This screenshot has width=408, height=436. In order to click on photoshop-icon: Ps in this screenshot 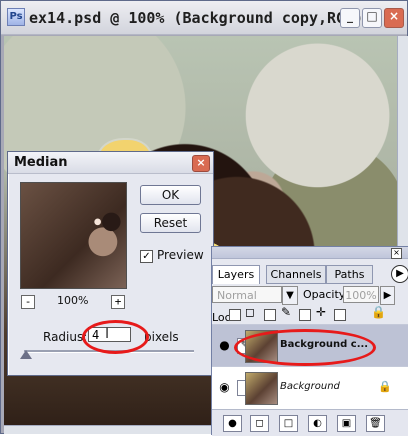, I will do `click(16, 17)`.